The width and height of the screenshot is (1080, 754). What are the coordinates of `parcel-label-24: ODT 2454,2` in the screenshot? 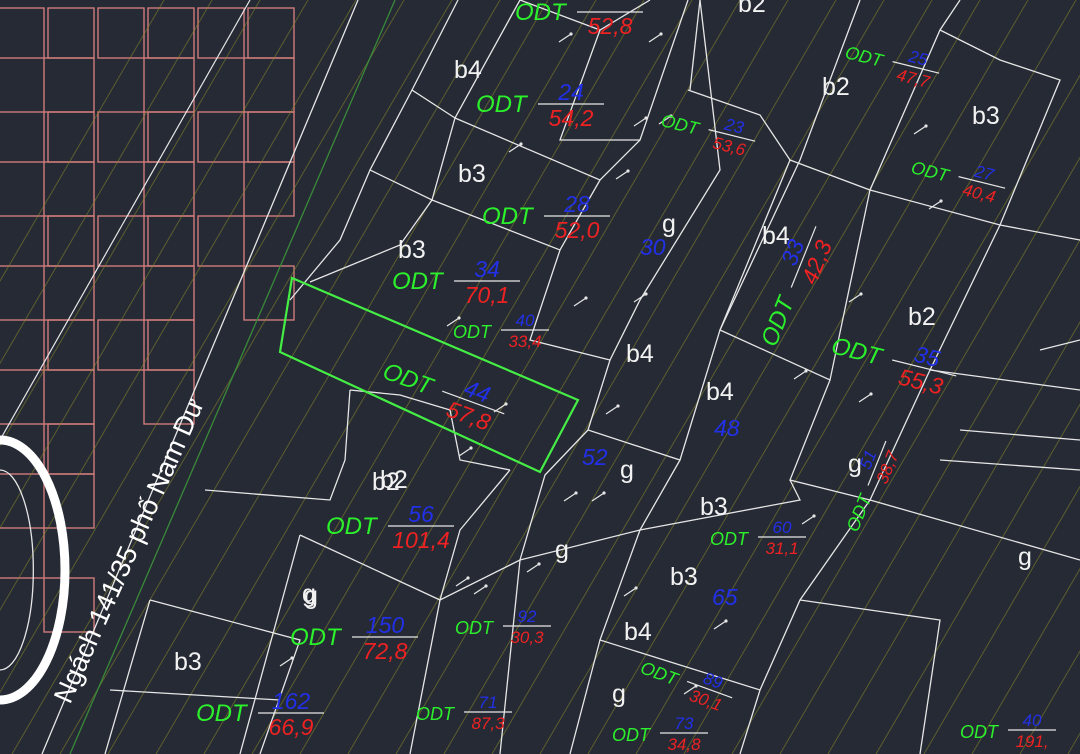 It's located at (540, 105).